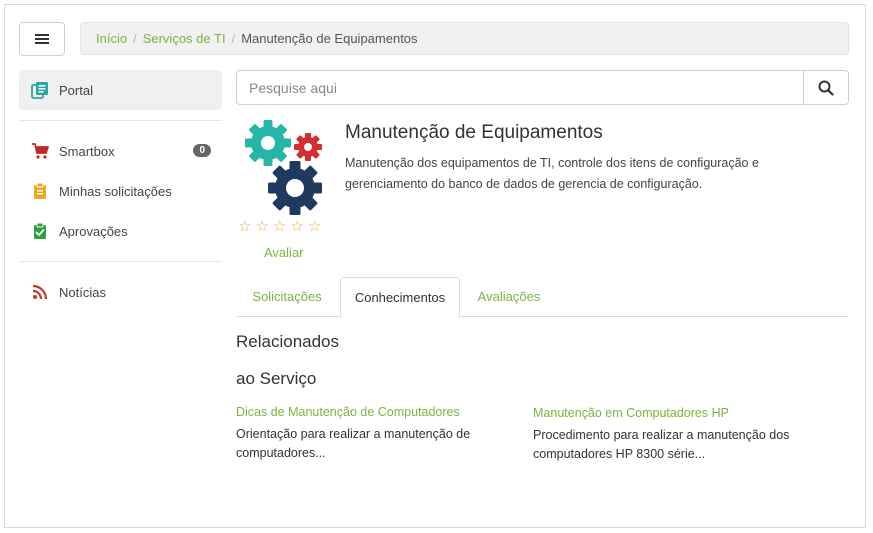 This screenshot has height=533, width=873. Describe the element at coordinates (93, 231) in the screenshot. I see `sidebar-item-label: Aprovações` at that location.